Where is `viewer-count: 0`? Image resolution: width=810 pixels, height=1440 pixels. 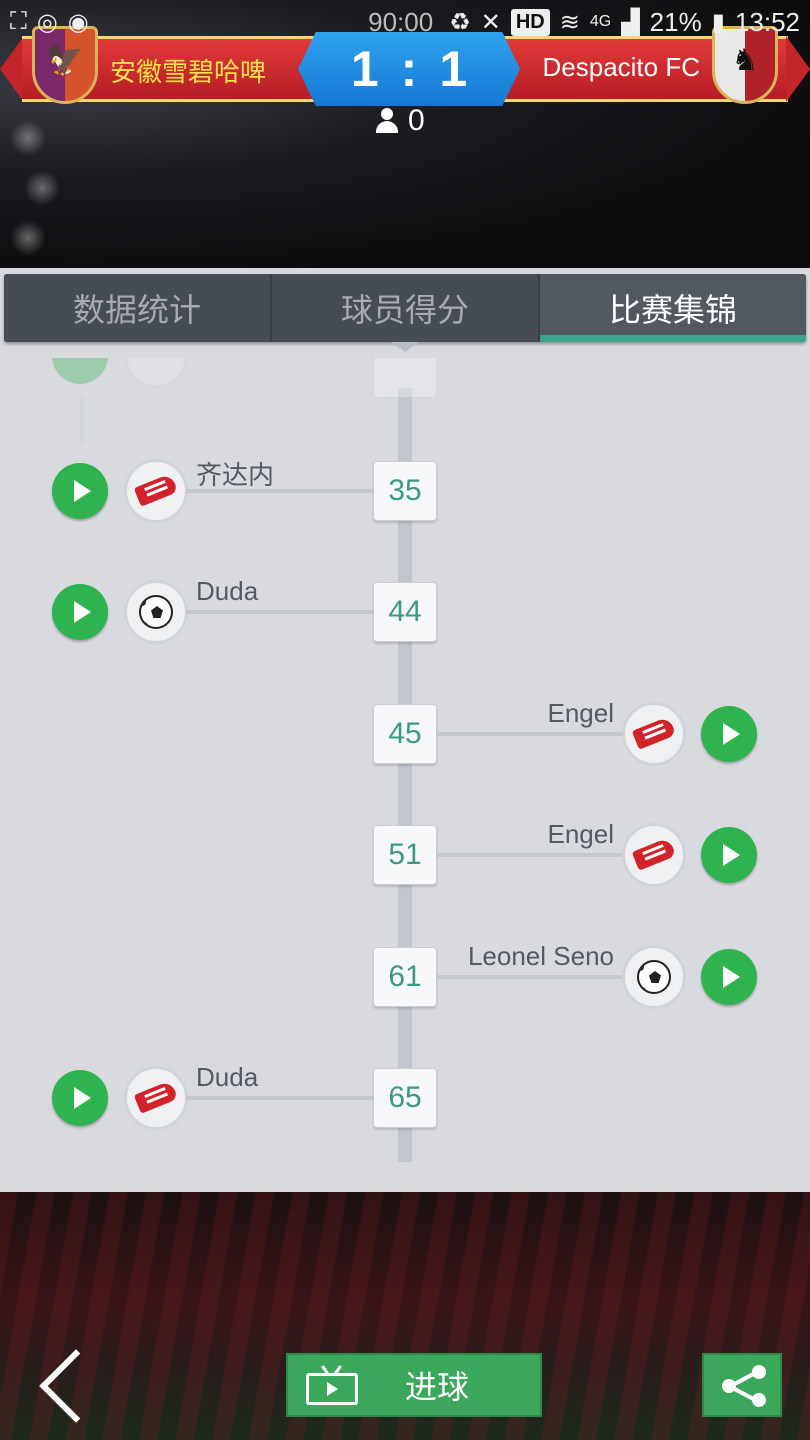 viewer-count: 0 is located at coordinates (400, 121).